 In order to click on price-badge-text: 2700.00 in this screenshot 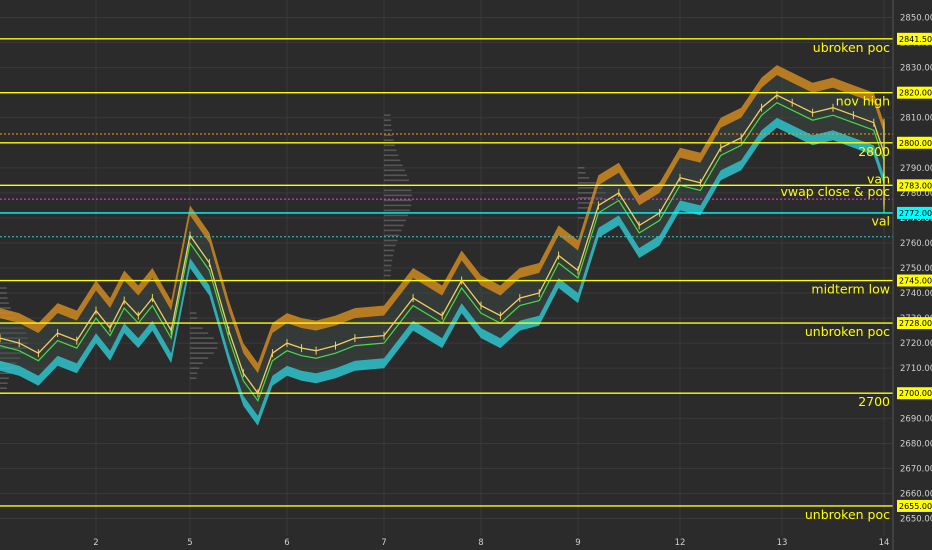, I will do `click(915, 393)`.